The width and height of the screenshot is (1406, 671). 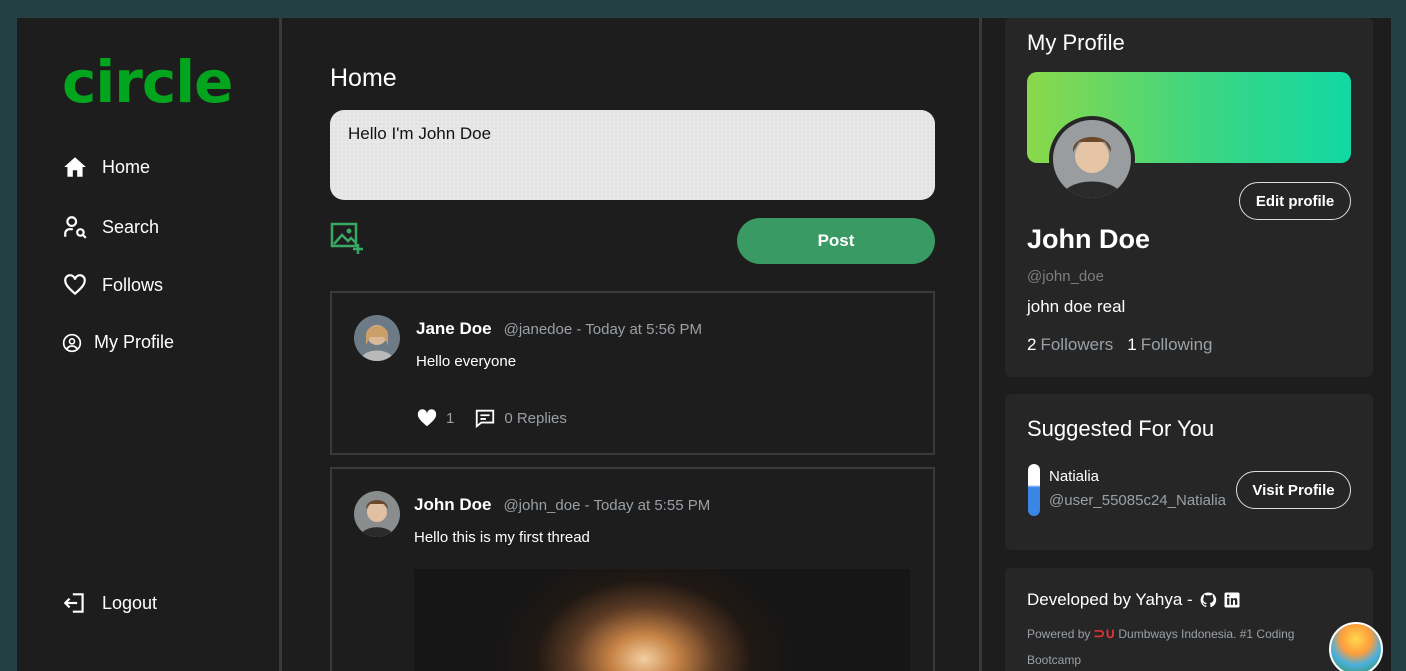 What do you see at coordinates (1104, 633) in the screenshot?
I see `dumbways-logo: ⊃∪` at bounding box center [1104, 633].